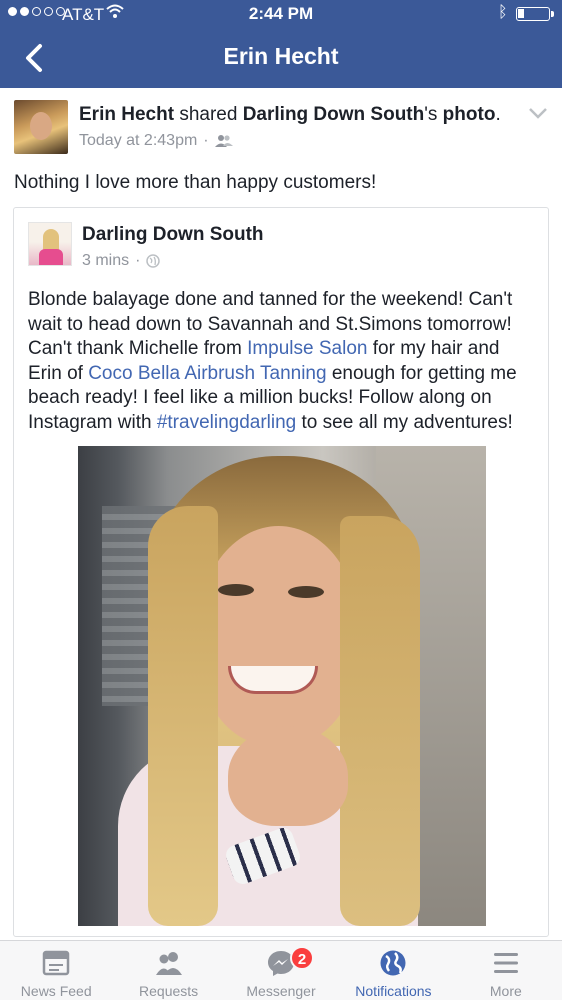 This screenshot has width=562, height=1000. Describe the element at coordinates (169, 991) in the screenshot. I see `tab-label: Requests` at that location.